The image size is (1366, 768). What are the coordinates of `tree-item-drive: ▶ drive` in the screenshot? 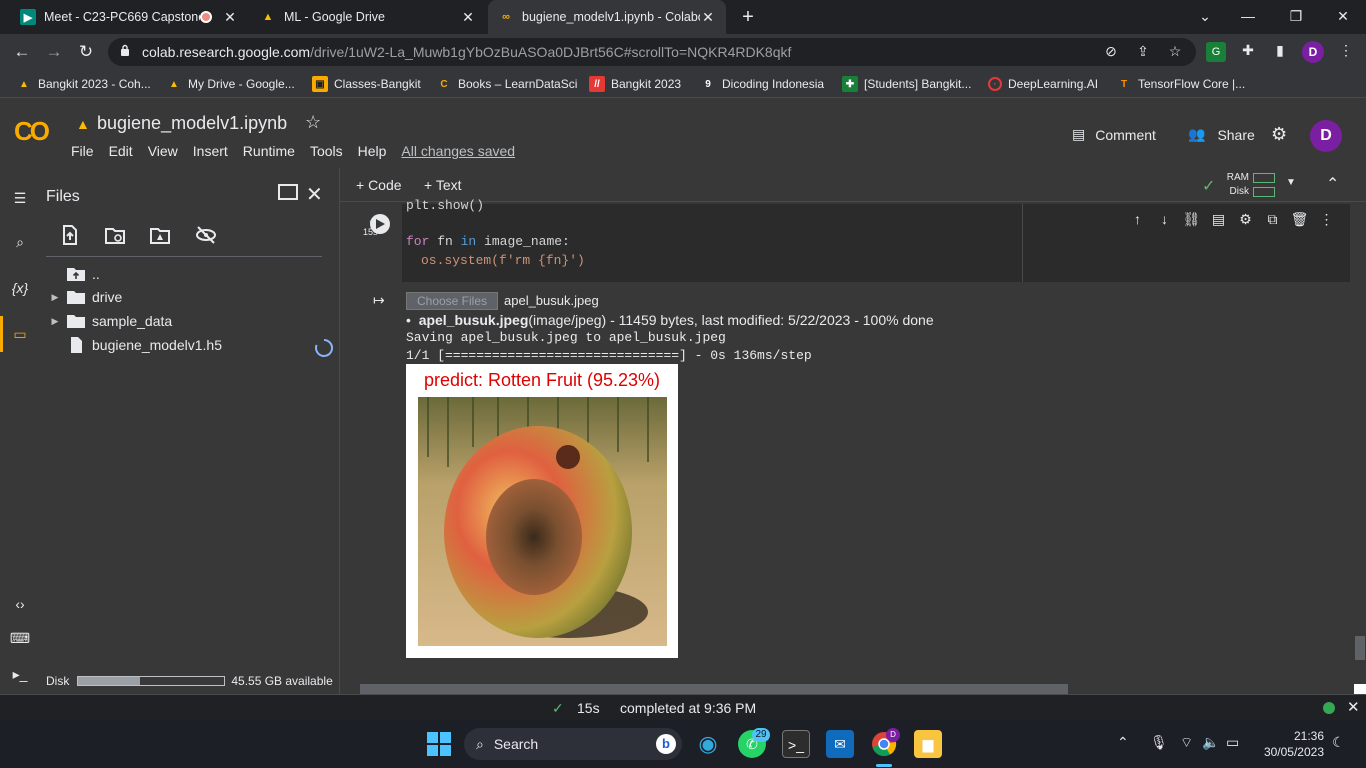 It's located at (84, 297).